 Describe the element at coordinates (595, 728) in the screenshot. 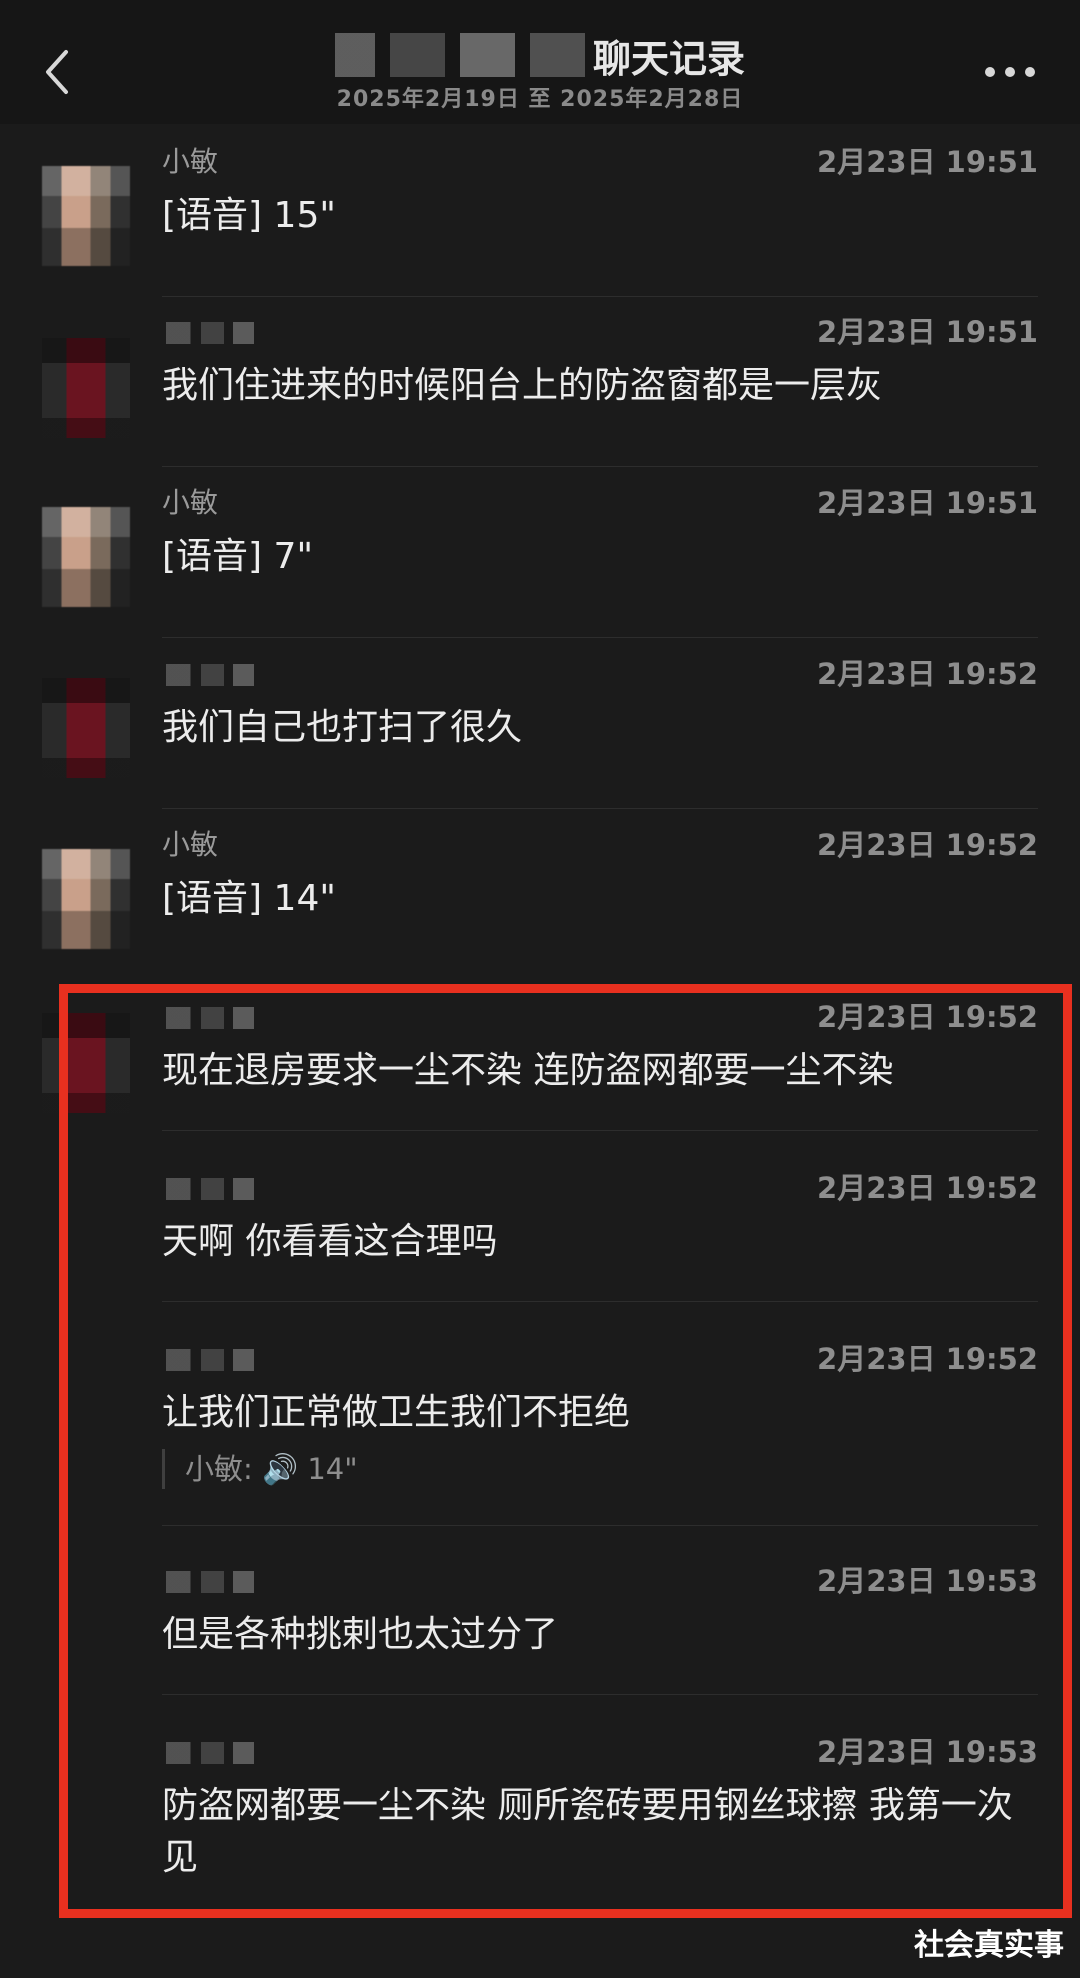

I see `message-text: 我们自己也打扫了很久` at that location.